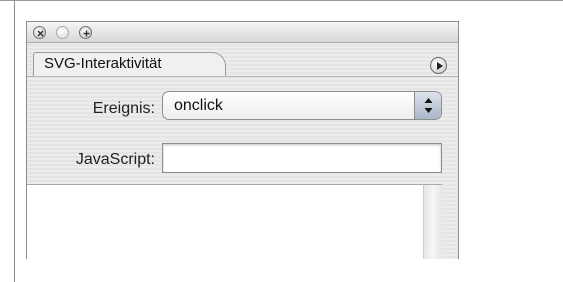 This screenshot has height=282, width=563. I want to click on panel-body-divider, so click(242, 76).